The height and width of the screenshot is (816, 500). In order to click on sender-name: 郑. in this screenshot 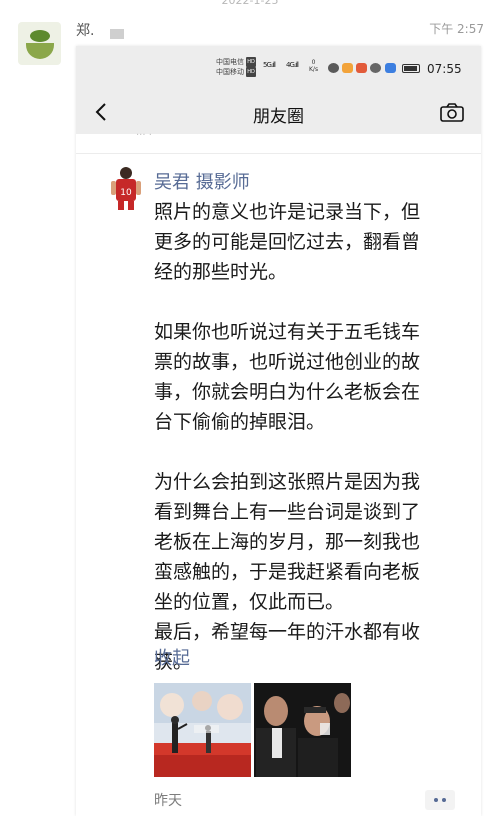, I will do `click(85, 31)`.